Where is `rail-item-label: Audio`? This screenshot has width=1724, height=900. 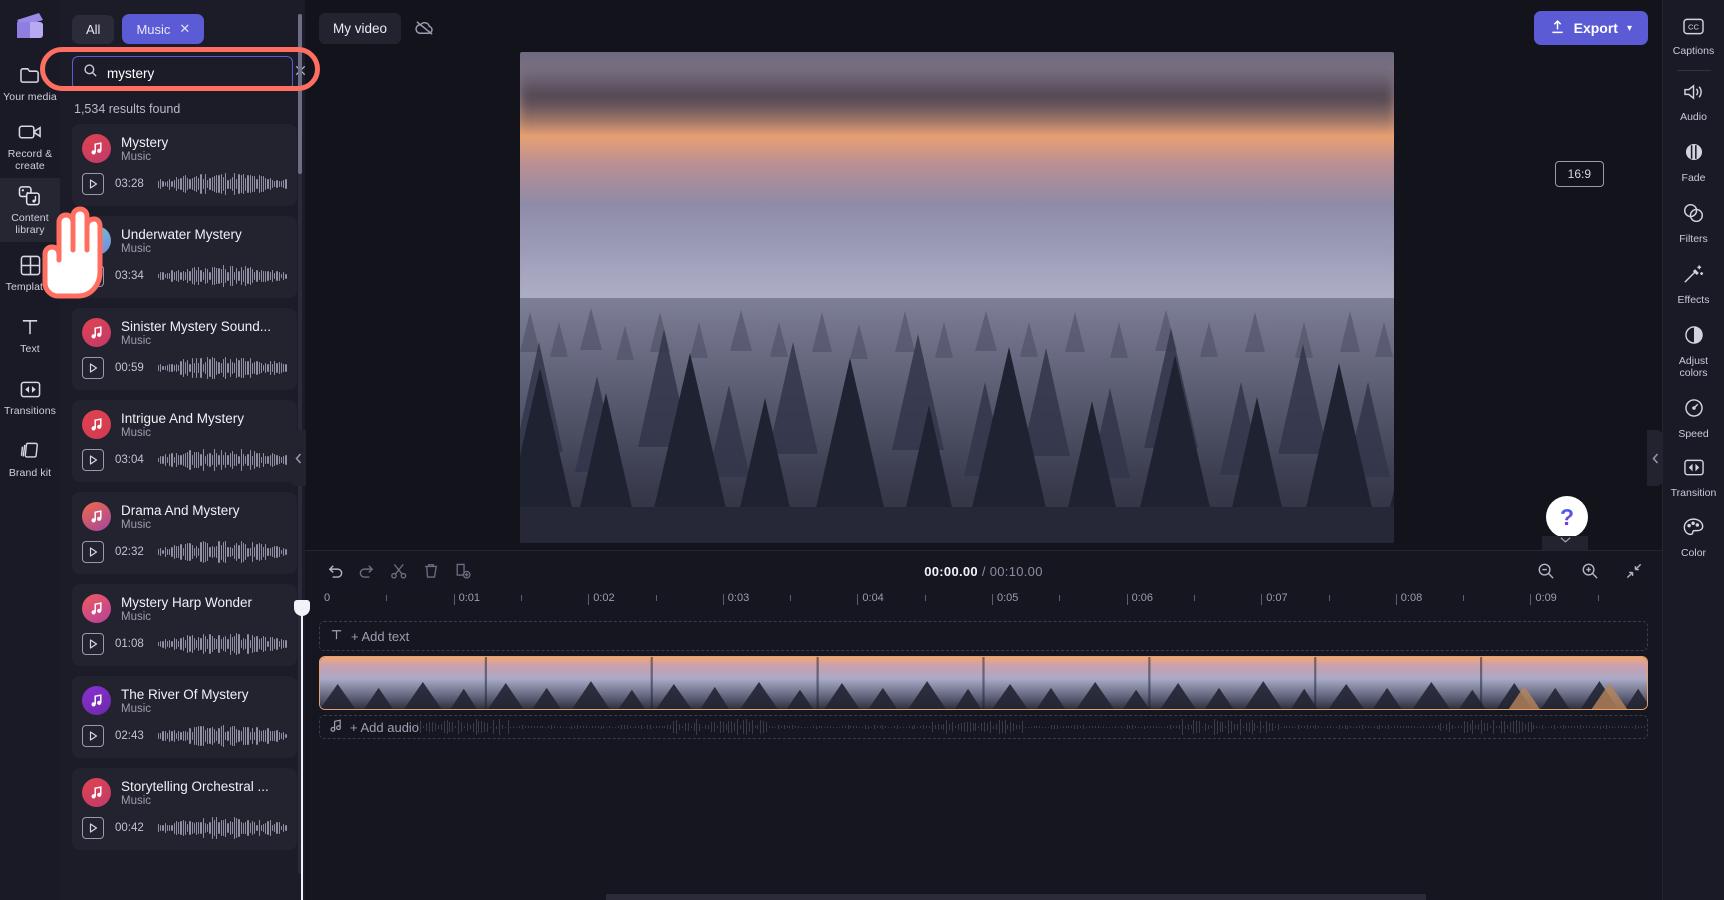 rail-item-label: Audio is located at coordinates (1693, 117).